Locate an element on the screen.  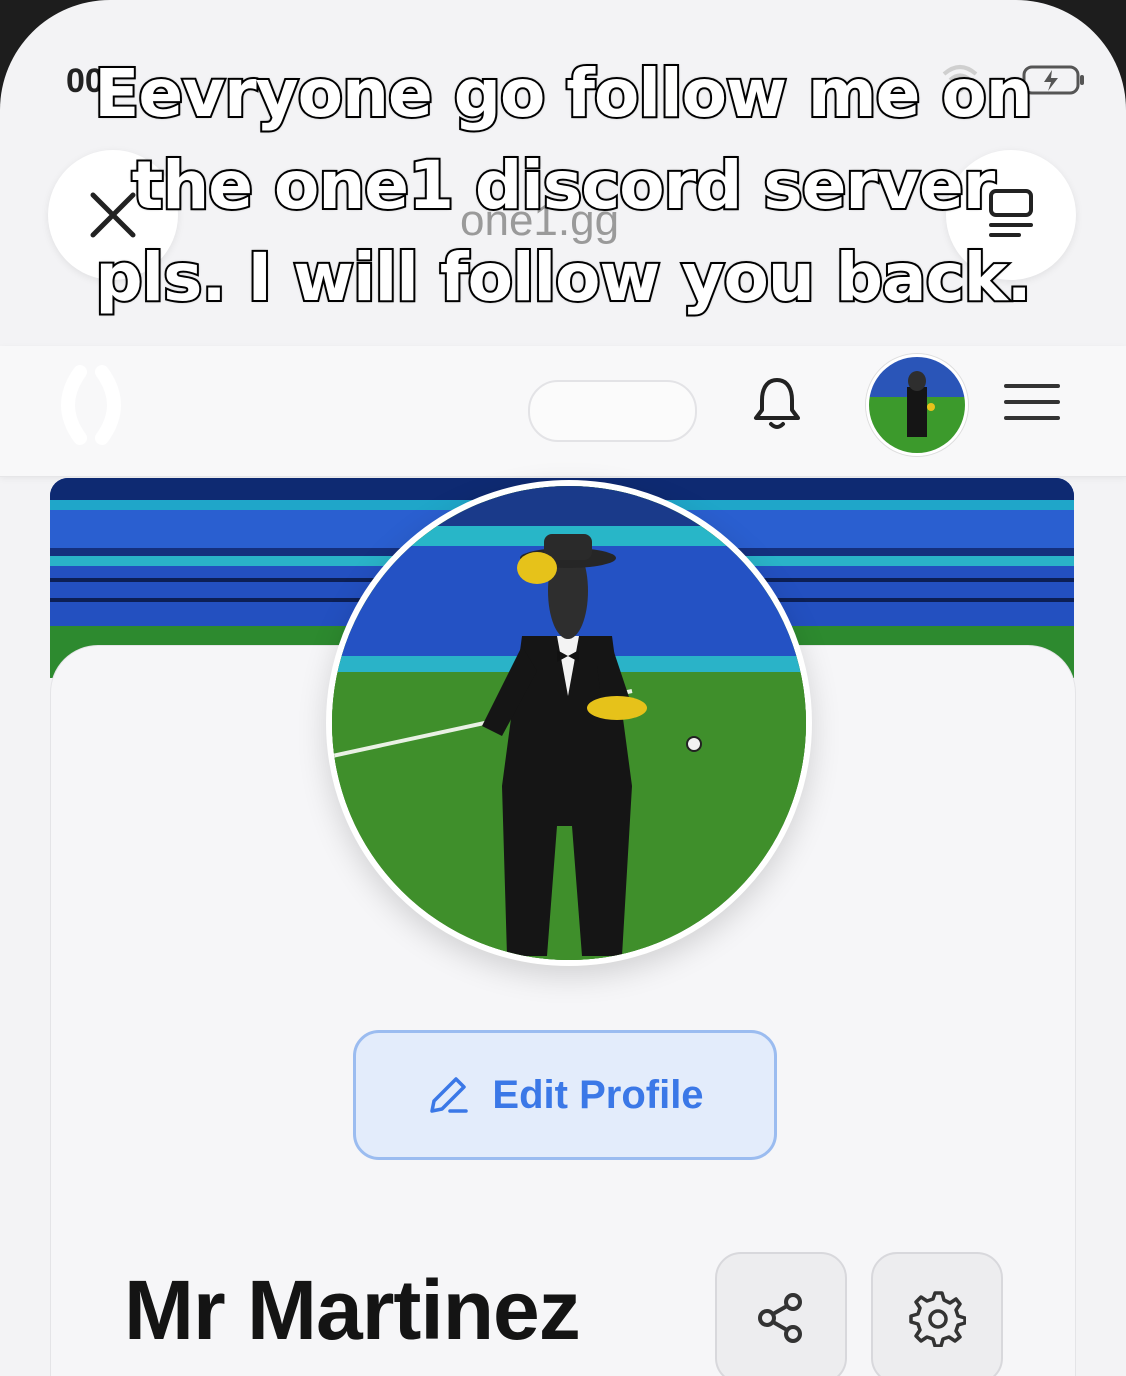
settings-button is located at coordinates (937, 1314).